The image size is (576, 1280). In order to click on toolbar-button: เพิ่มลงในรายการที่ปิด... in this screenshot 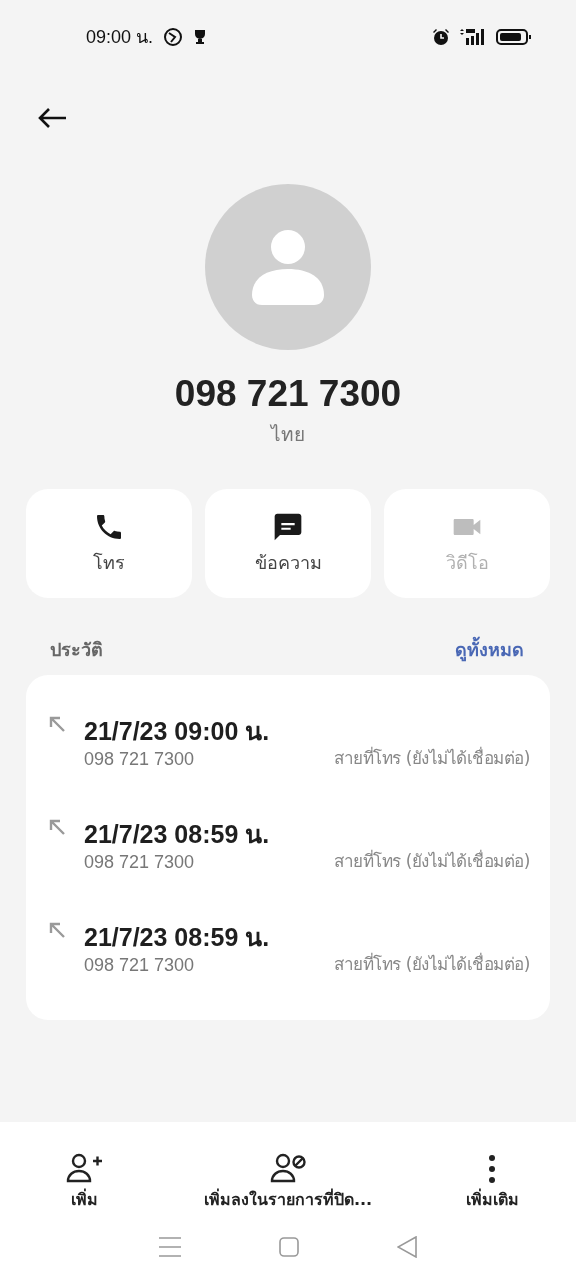, I will do `click(288, 1182)`.